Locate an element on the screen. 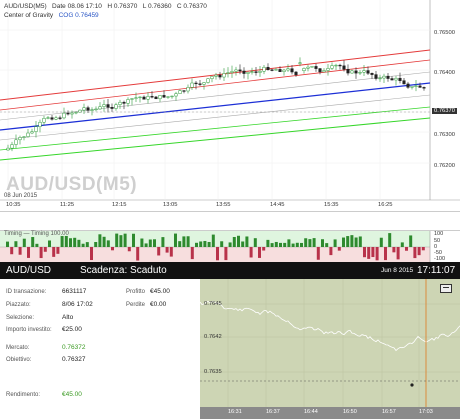  mini-price-tick: 0.7642 is located at coordinates (213, 337).